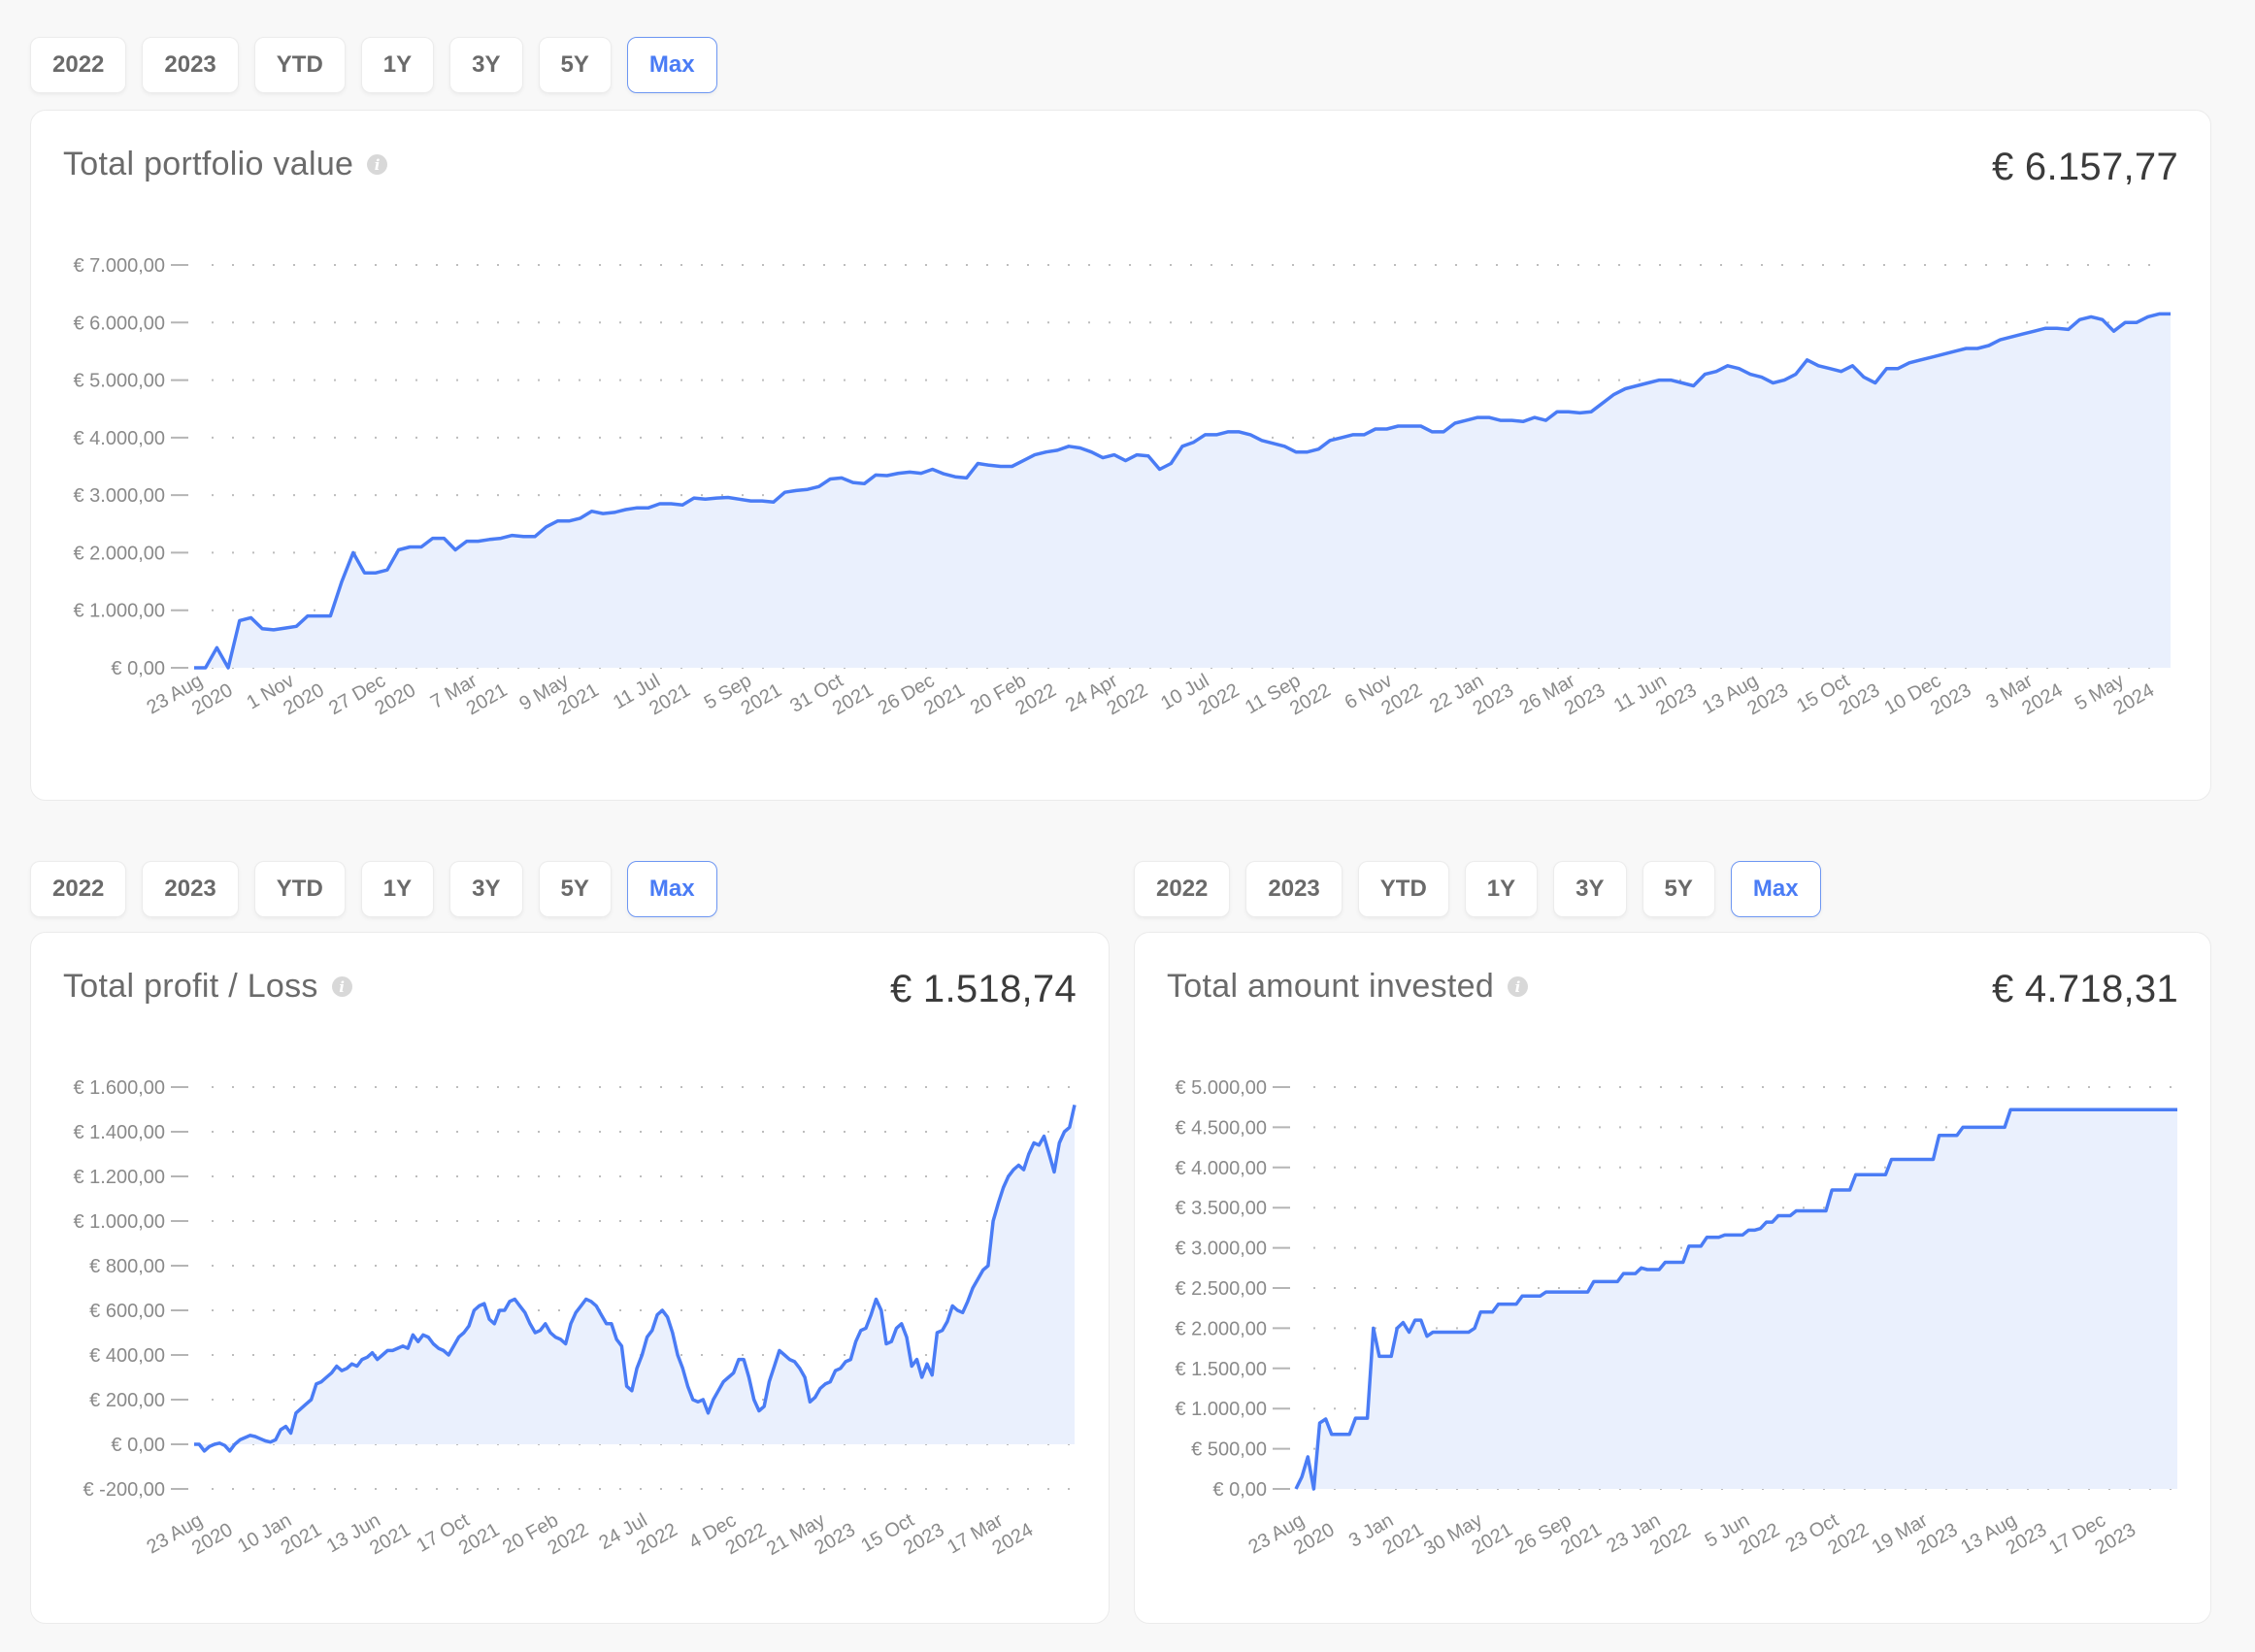 This screenshot has height=1652, width=2255. I want to click on x-tick-label: 5 May2024, so click(2115, 697).